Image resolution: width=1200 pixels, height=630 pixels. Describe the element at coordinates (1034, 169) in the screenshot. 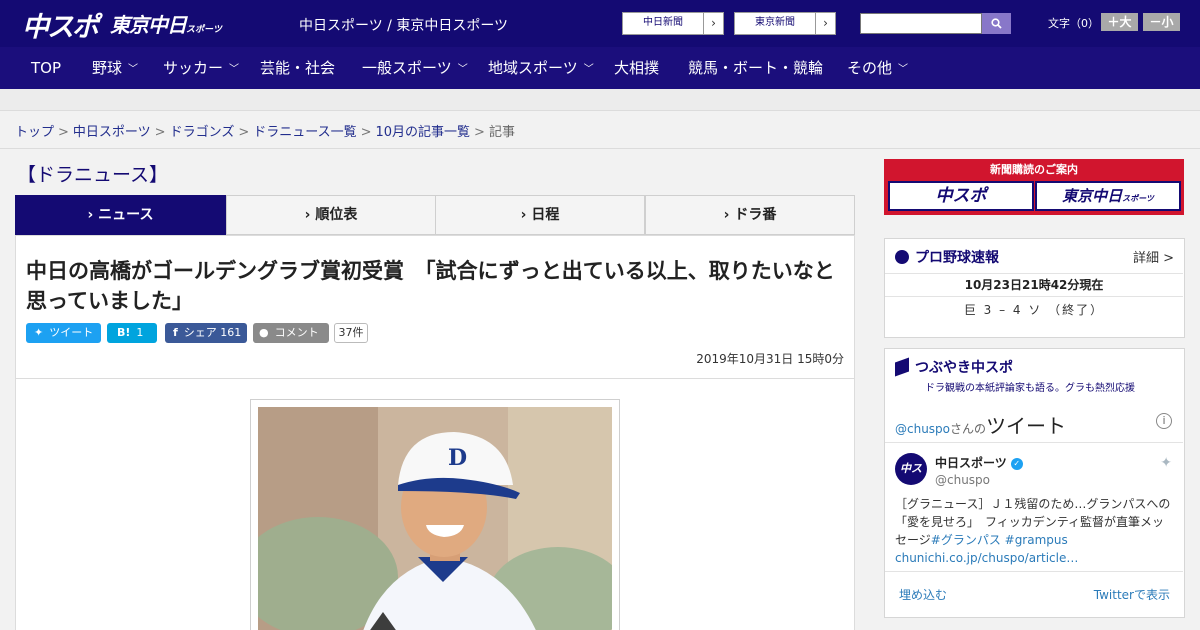

I see `subscription-title: 新聞購読のご案内` at that location.